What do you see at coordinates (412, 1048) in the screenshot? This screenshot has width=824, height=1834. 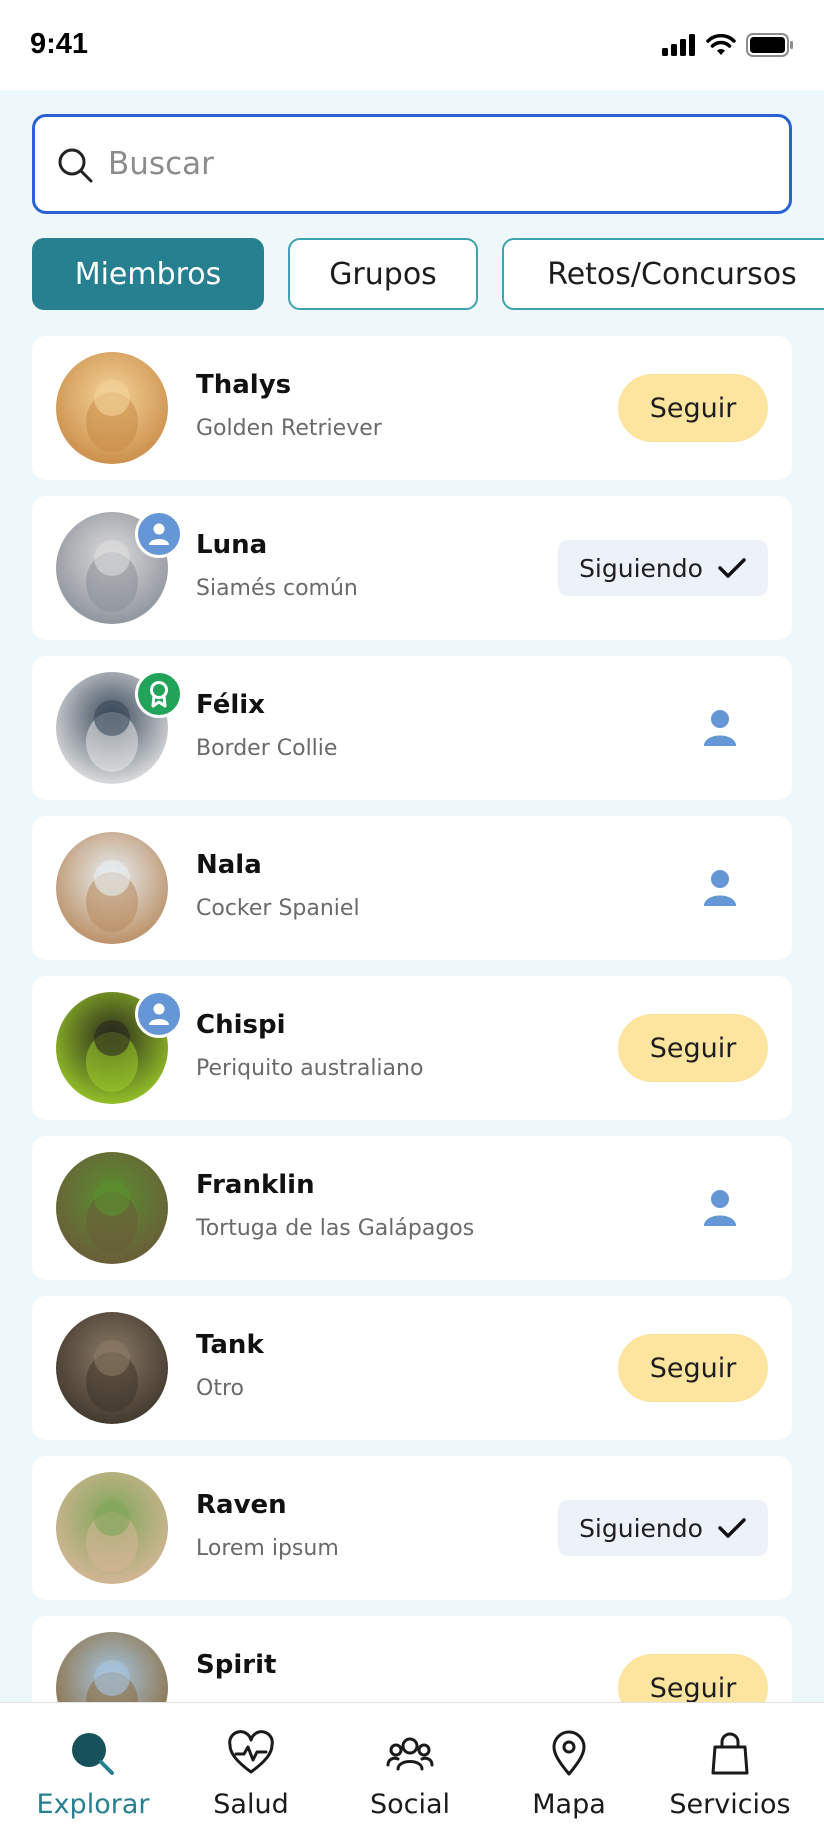 I see `member-card: Chispi Periquito australiano Seguir` at bounding box center [412, 1048].